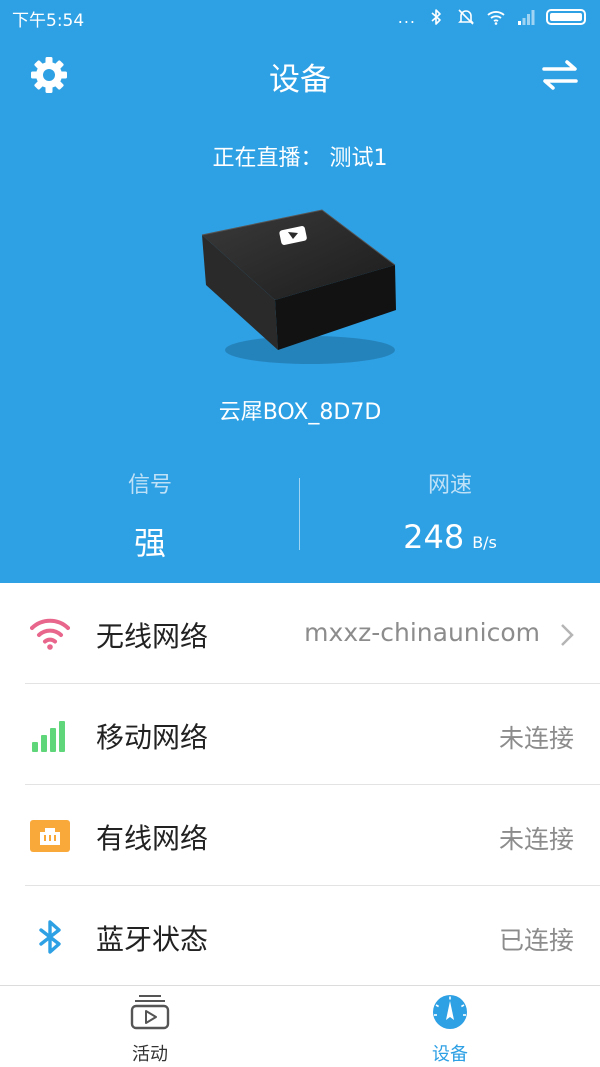 Image resolution: width=600 pixels, height=1067 pixels. What do you see at coordinates (566, 17) in the screenshot?
I see `battery-icon` at bounding box center [566, 17].